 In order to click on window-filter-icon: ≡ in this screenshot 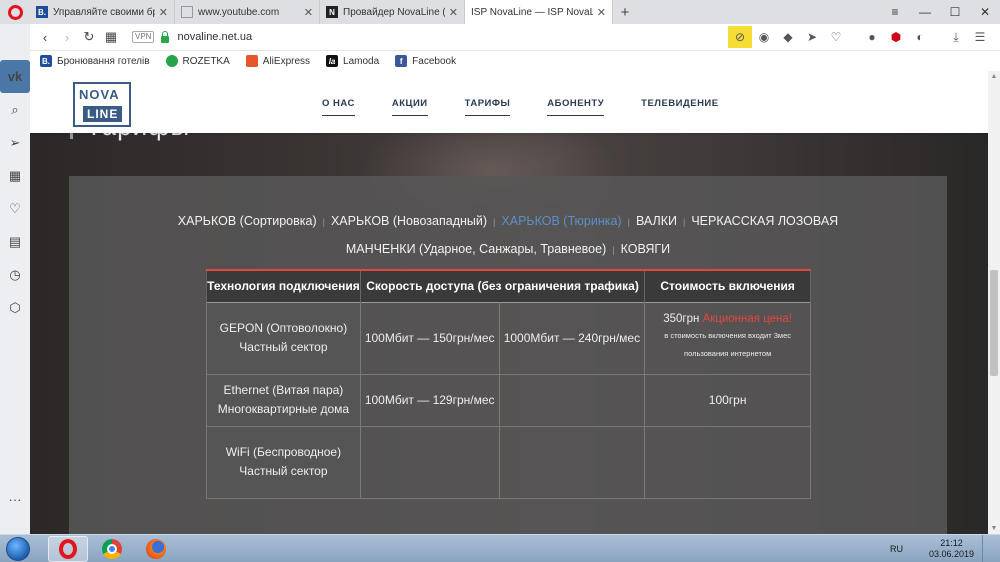, I will do `click(895, 12)`.